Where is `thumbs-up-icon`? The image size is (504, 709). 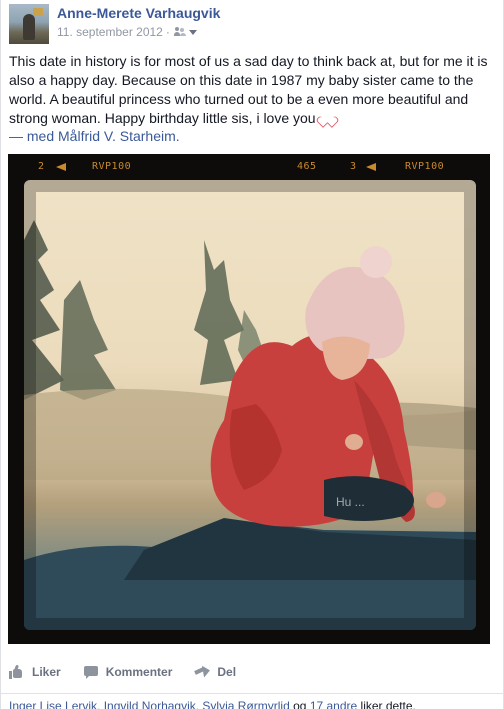 thumbs-up-icon is located at coordinates (17, 671).